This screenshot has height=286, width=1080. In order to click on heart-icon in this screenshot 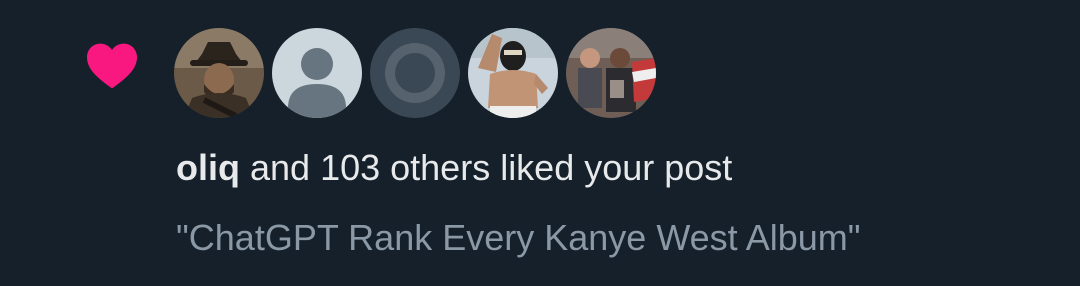, I will do `click(112, 66)`.